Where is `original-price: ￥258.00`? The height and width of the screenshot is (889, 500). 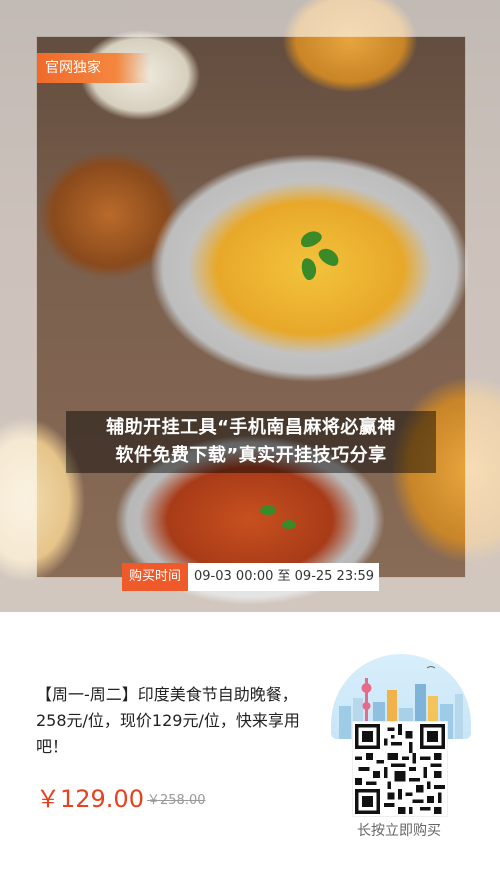 original-price: ￥258.00 is located at coordinates (176, 800).